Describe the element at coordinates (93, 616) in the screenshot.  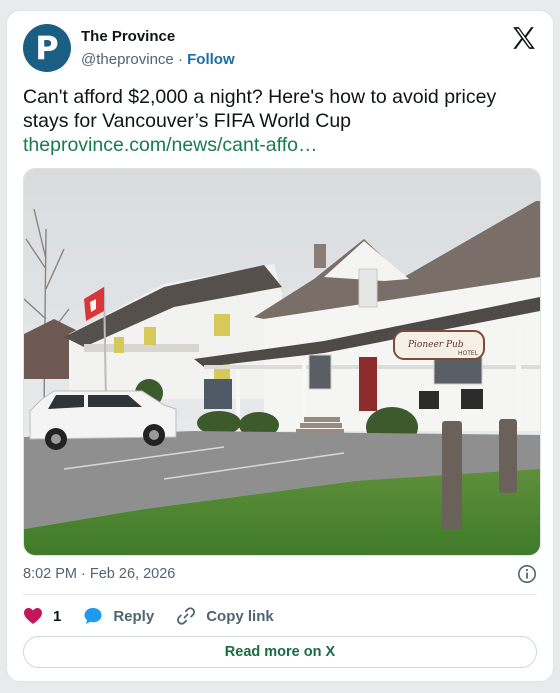
I see `reply-bubble-icon` at that location.